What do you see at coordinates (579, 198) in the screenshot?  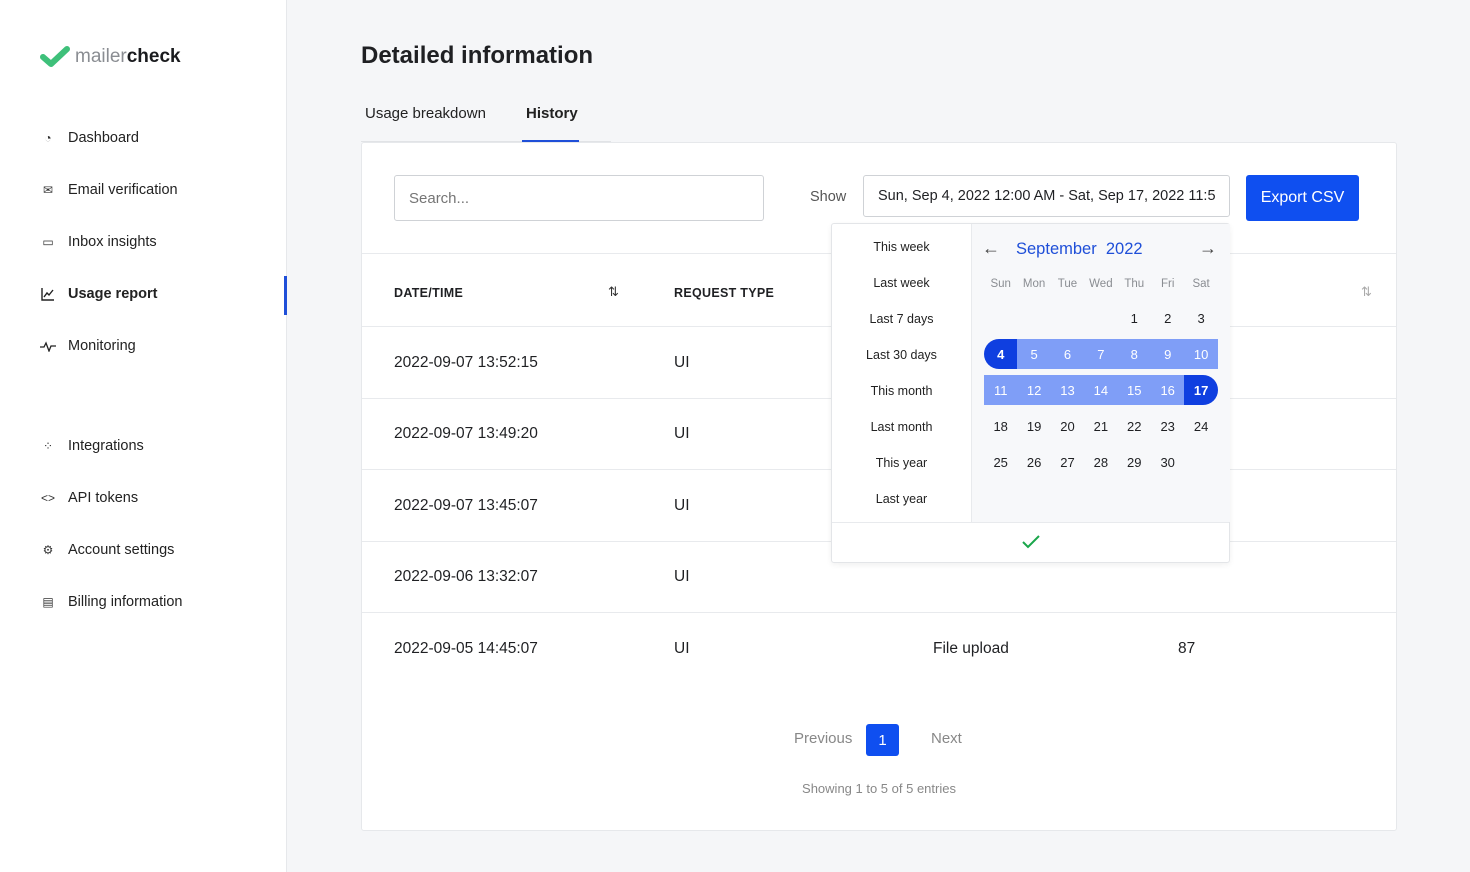 I see `search-input` at bounding box center [579, 198].